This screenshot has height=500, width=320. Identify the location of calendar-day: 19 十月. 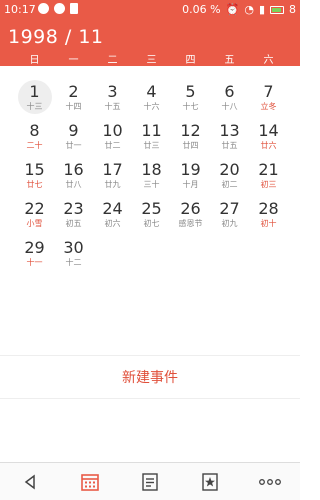
(190, 175).